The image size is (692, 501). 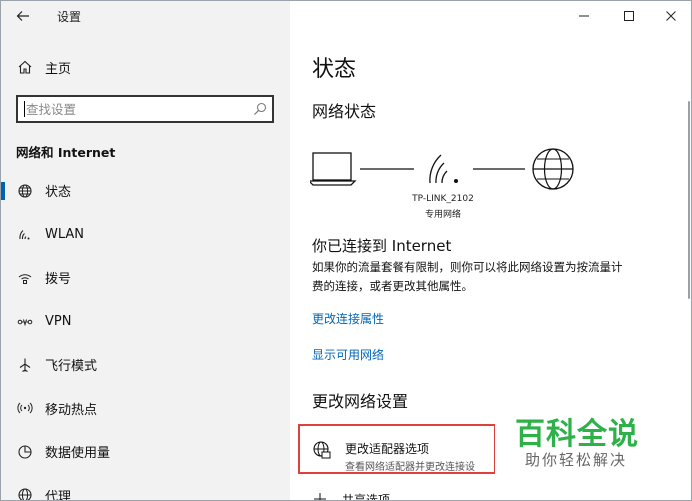 What do you see at coordinates (71, 367) in the screenshot?
I see `sidebar-item-label: 飞行模式` at bounding box center [71, 367].